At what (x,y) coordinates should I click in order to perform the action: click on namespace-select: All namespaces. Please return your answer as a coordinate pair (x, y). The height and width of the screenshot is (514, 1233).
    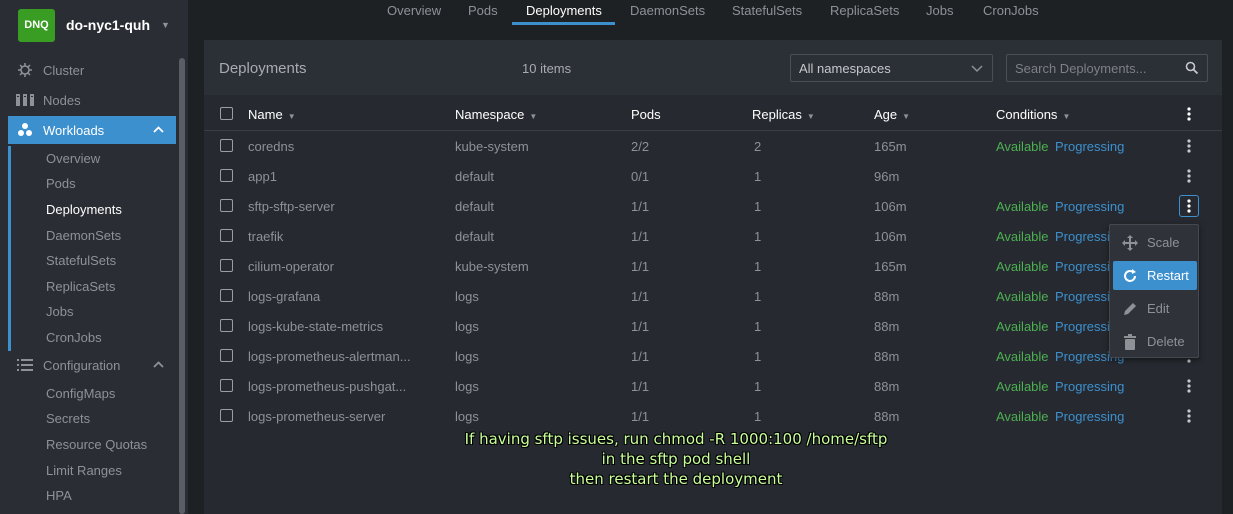
    Looking at the image, I should click on (891, 68).